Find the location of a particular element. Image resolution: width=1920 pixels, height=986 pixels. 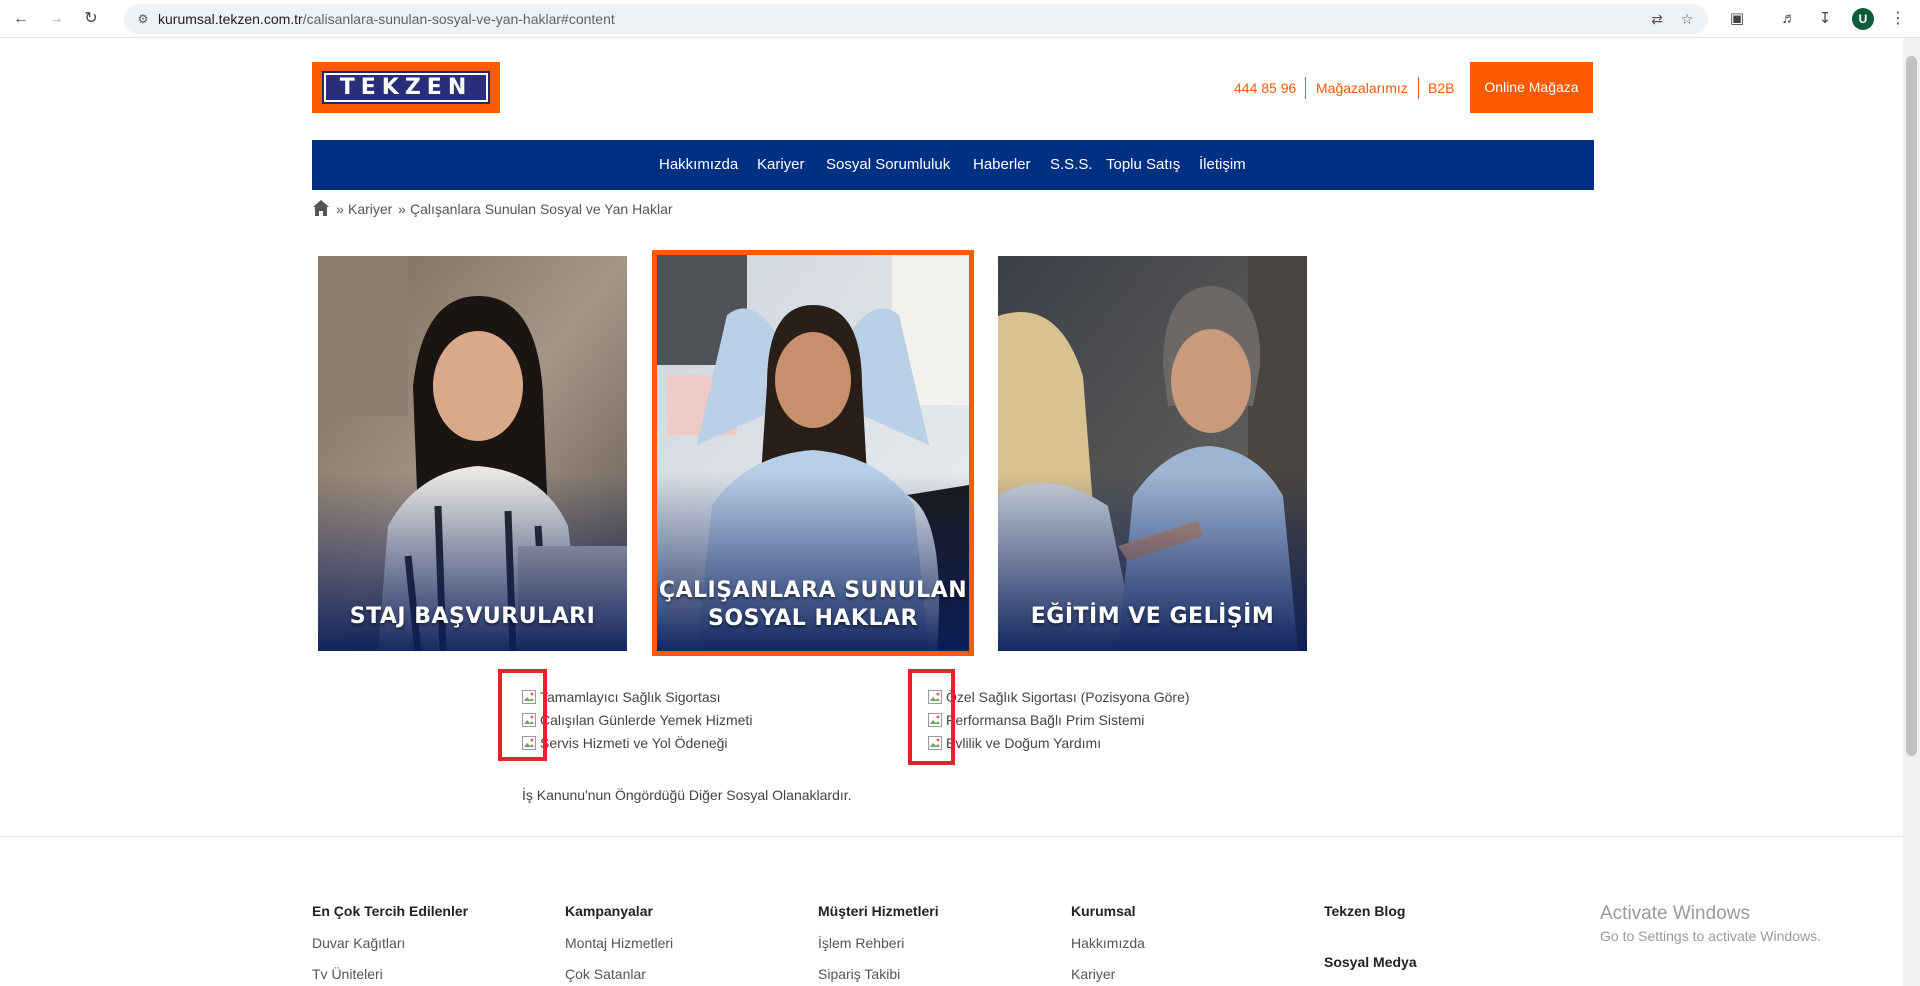

tekzen-logo: TEKZEN is located at coordinates (406, 87).